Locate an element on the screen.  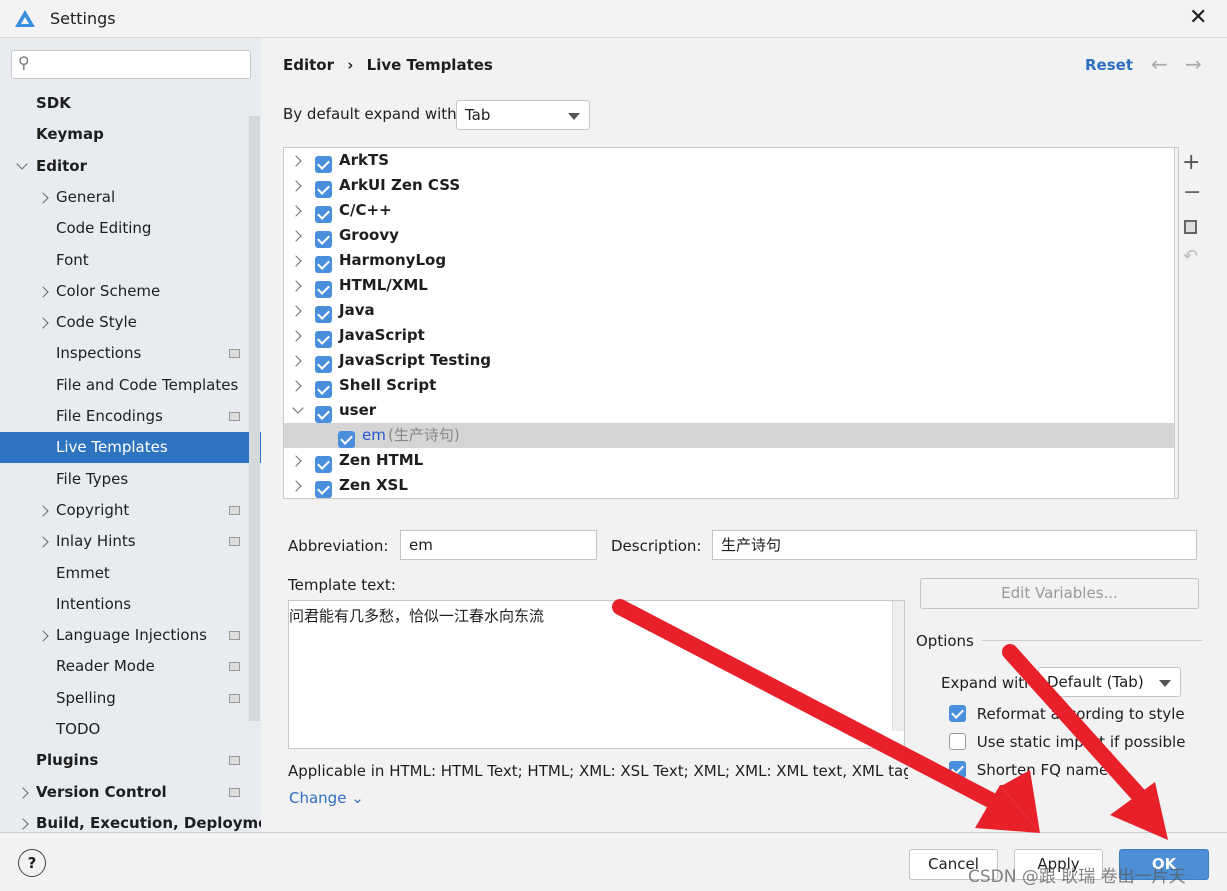
option-checkbox-row: Shorten FQ names is located at coordinates (1032, 769).